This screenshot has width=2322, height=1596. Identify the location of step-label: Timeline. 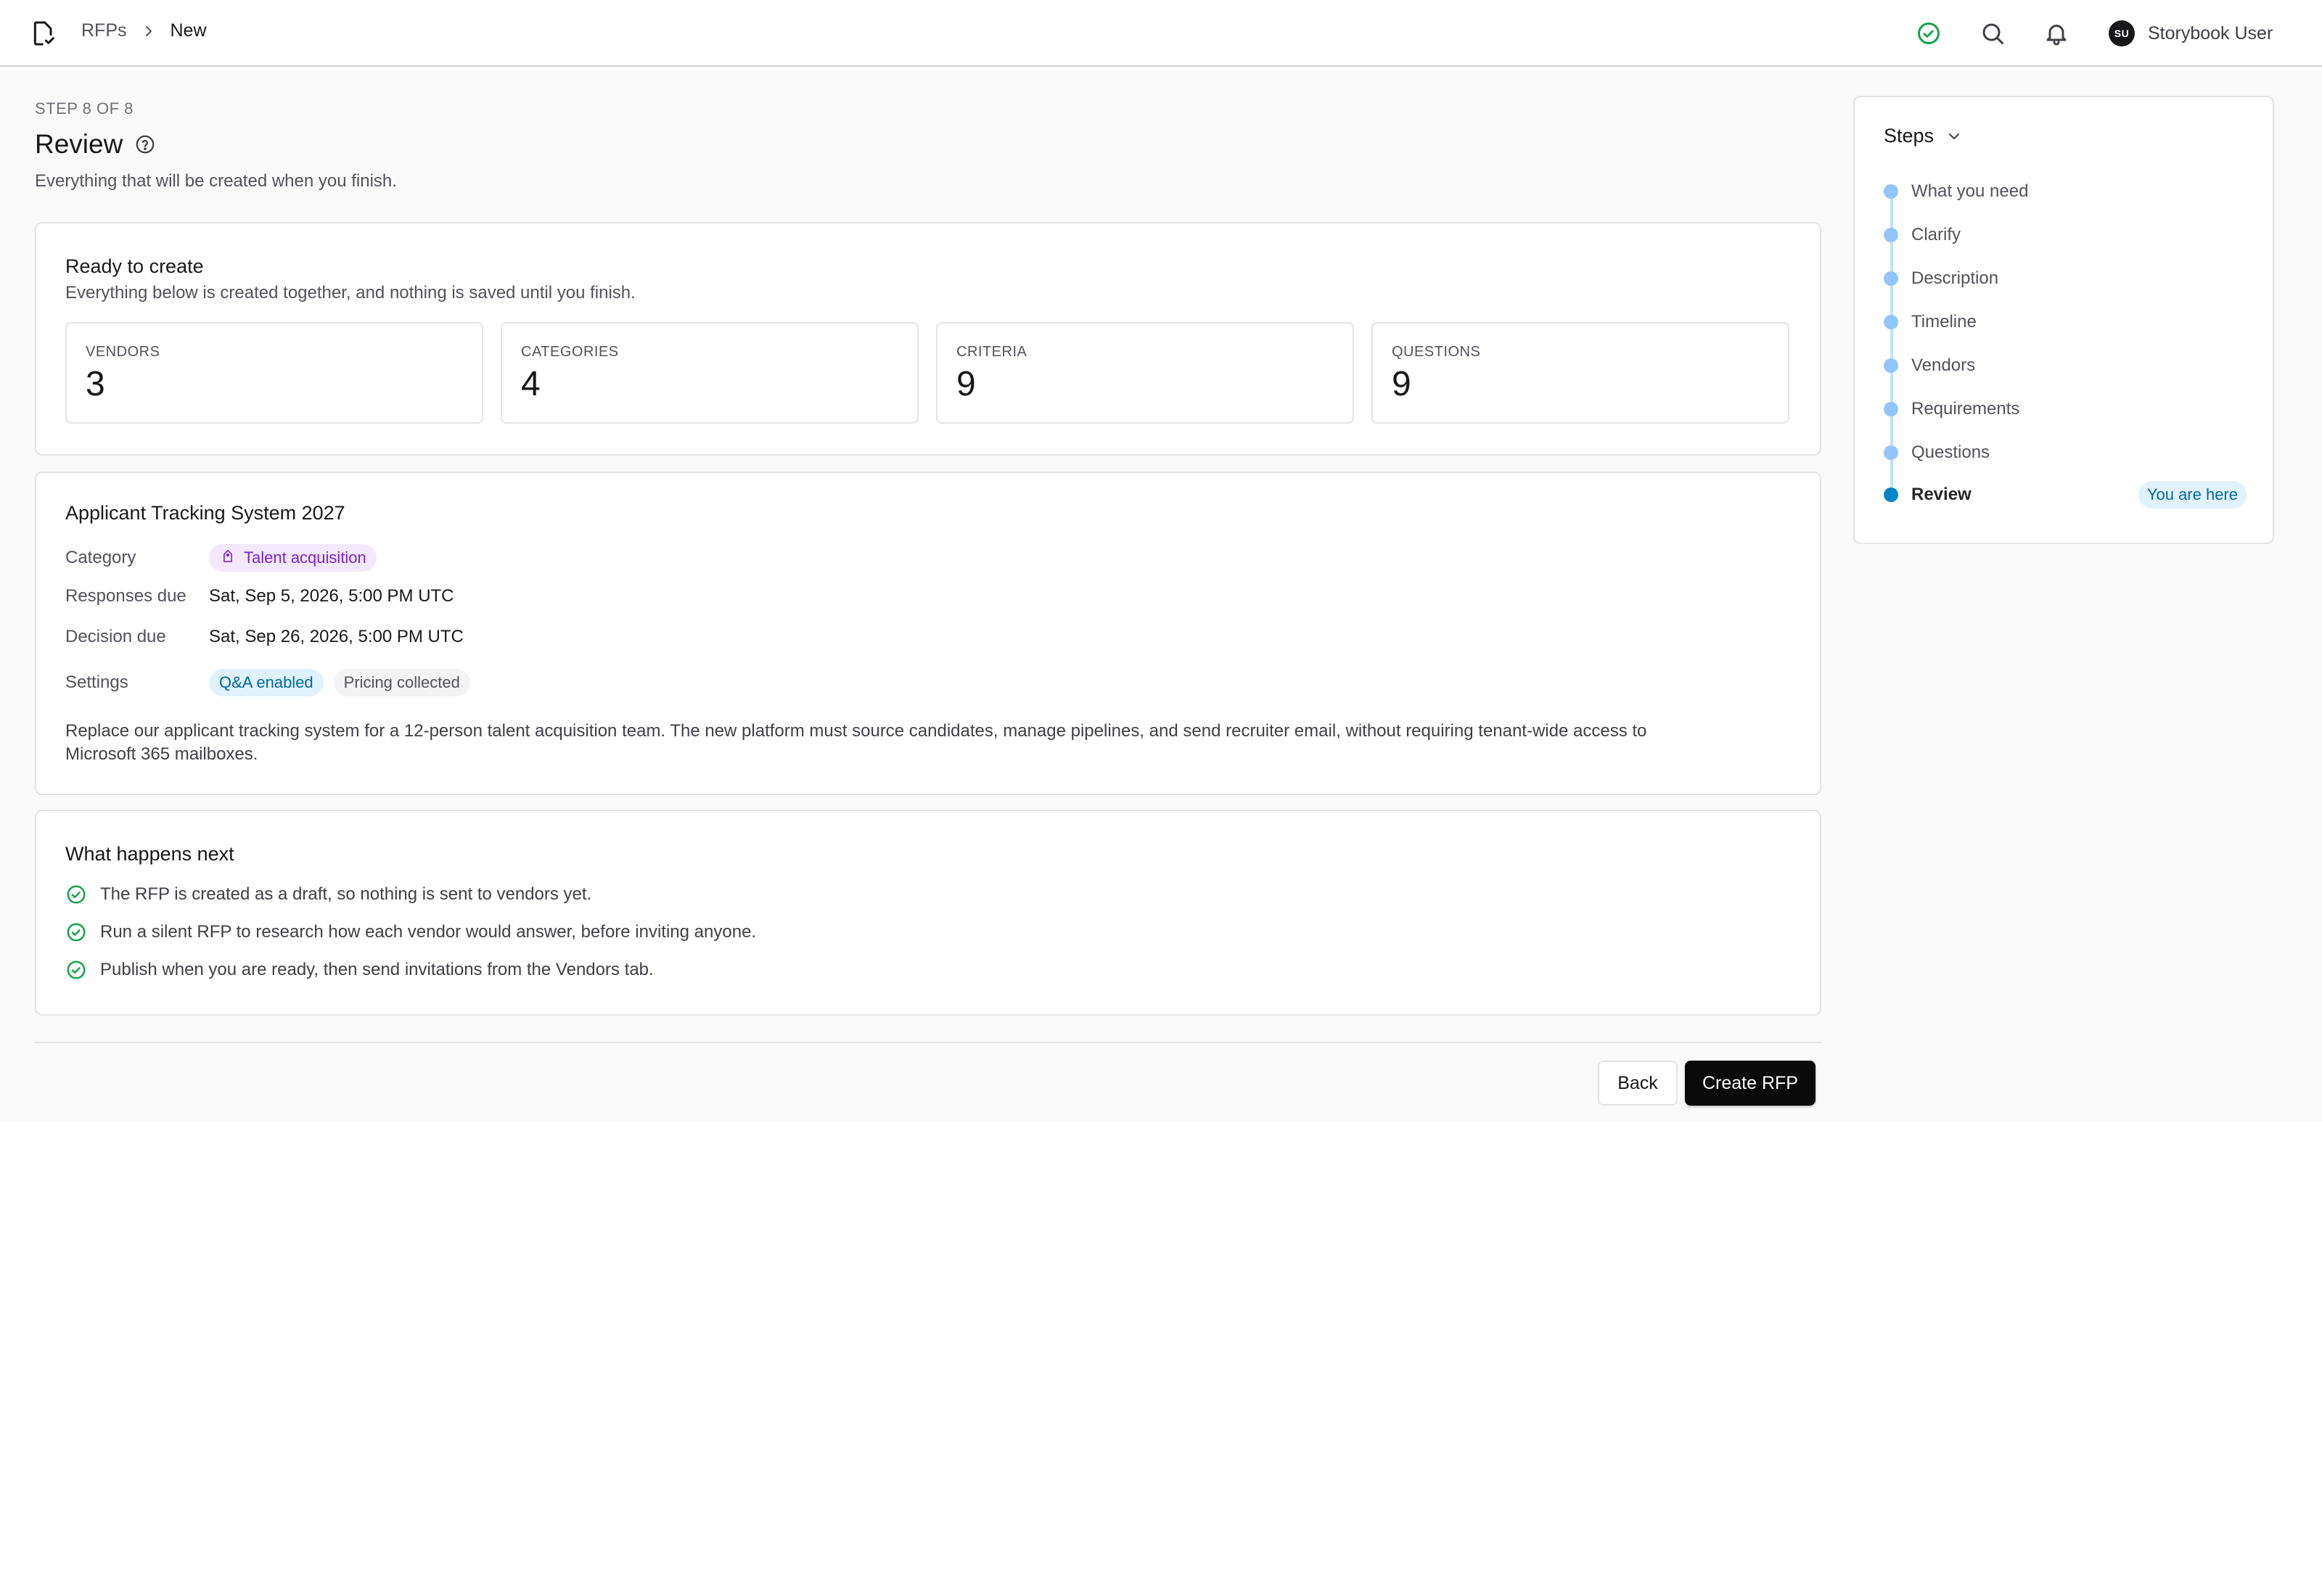
(1944, 322).